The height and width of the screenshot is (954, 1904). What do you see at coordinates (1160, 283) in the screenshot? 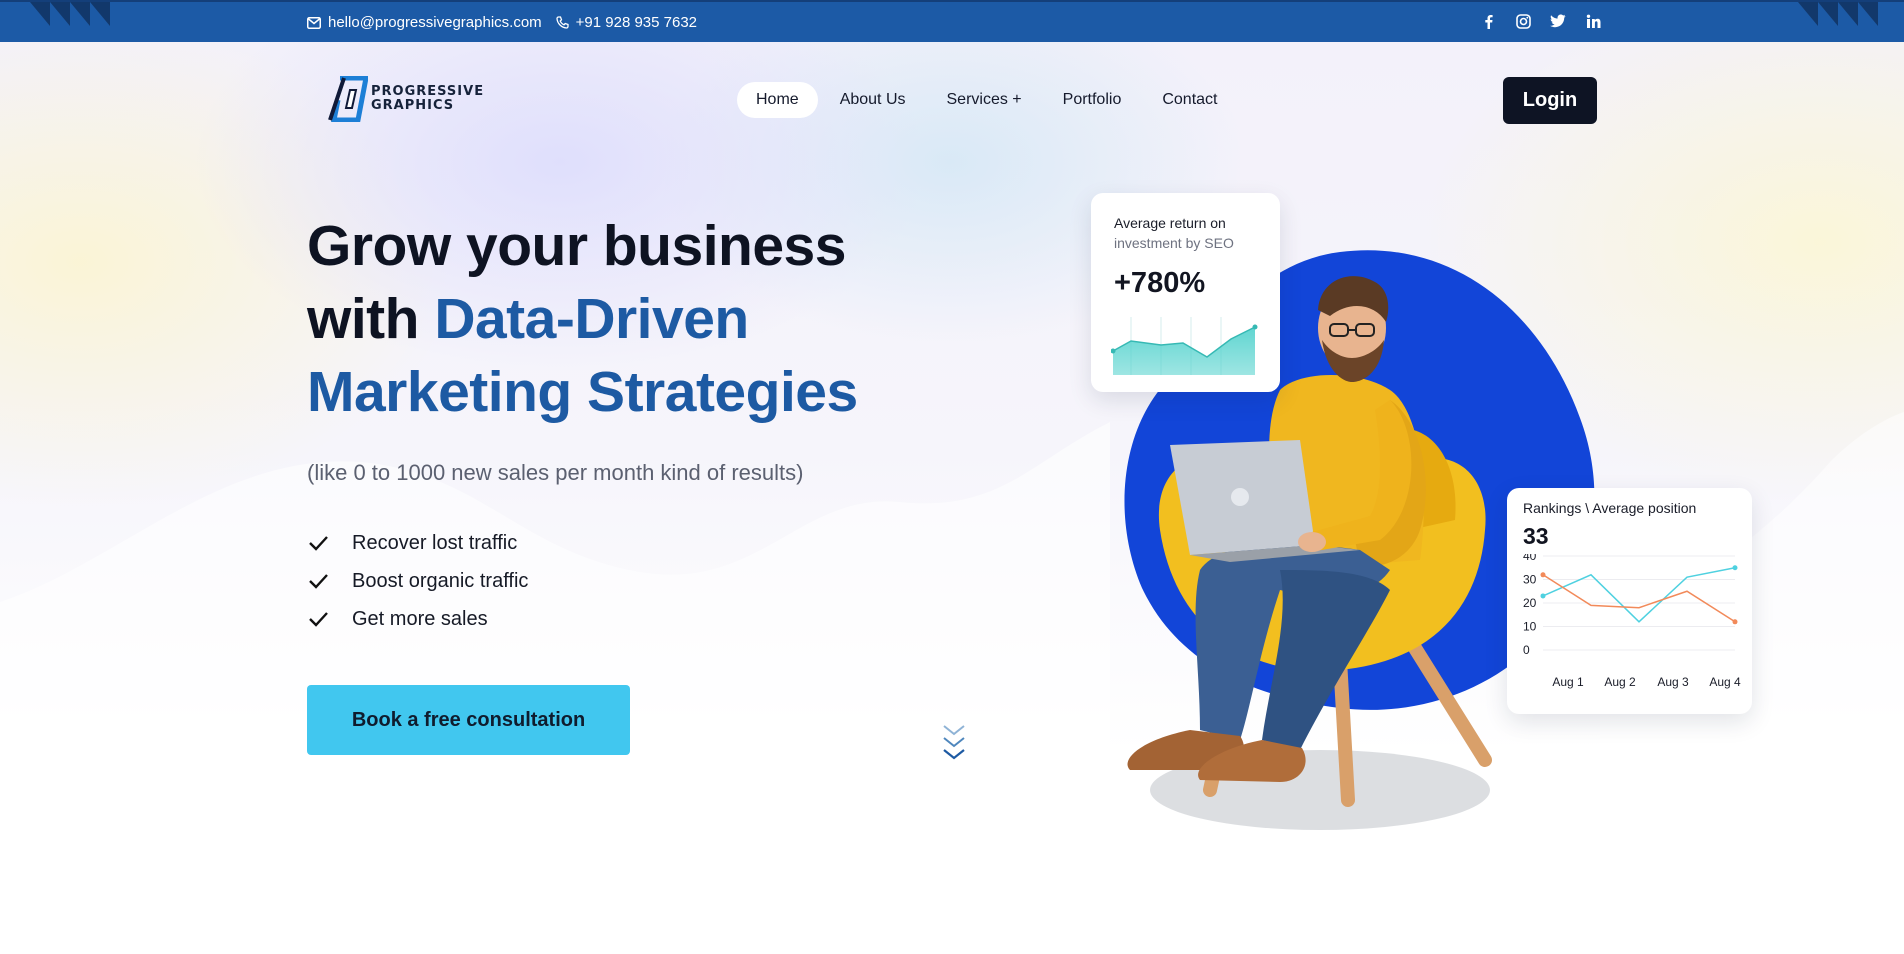
I see `roi-value: +780%` at bounding box center [1160, 283].